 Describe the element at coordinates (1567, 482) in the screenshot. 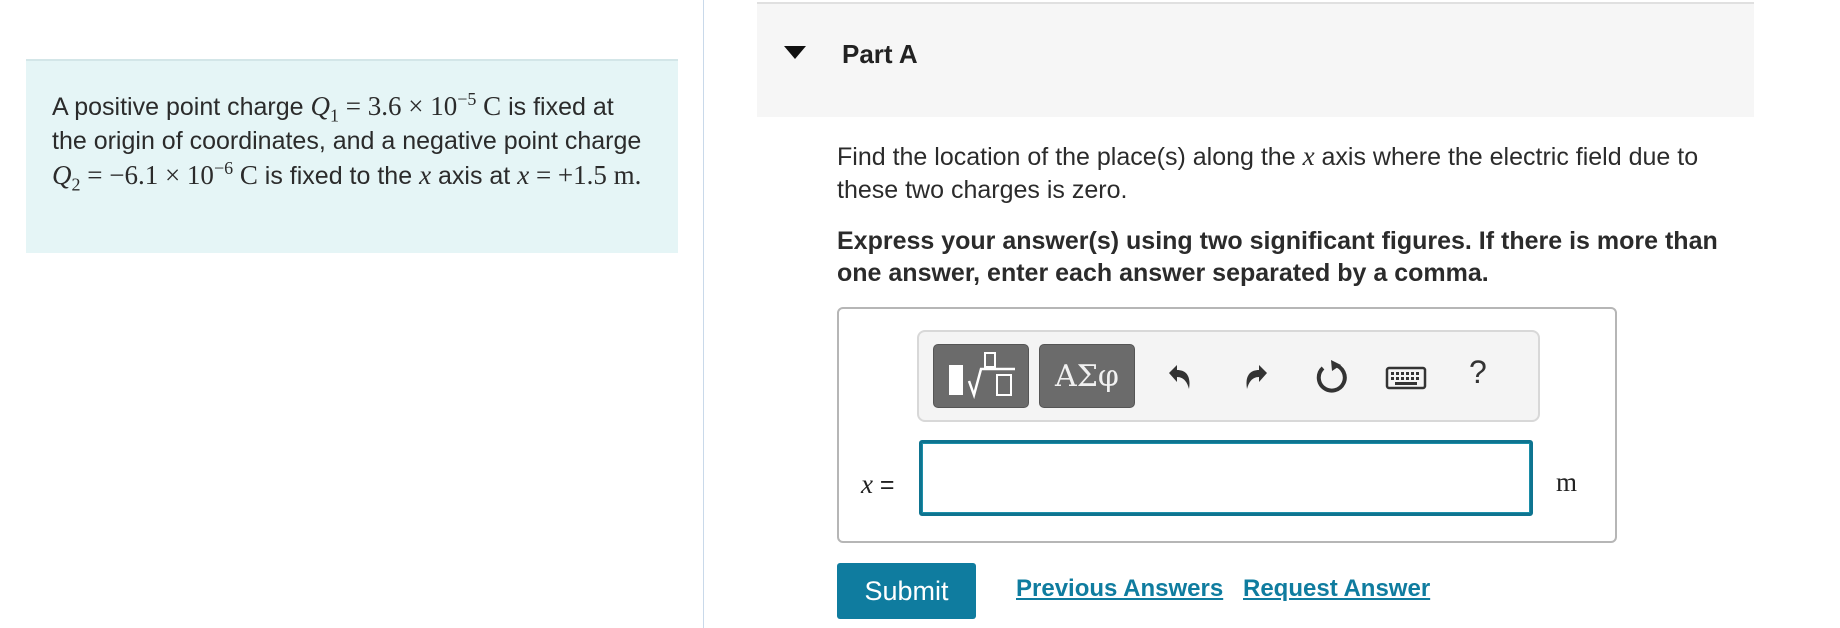

I see `answer-unit: m` at that location.